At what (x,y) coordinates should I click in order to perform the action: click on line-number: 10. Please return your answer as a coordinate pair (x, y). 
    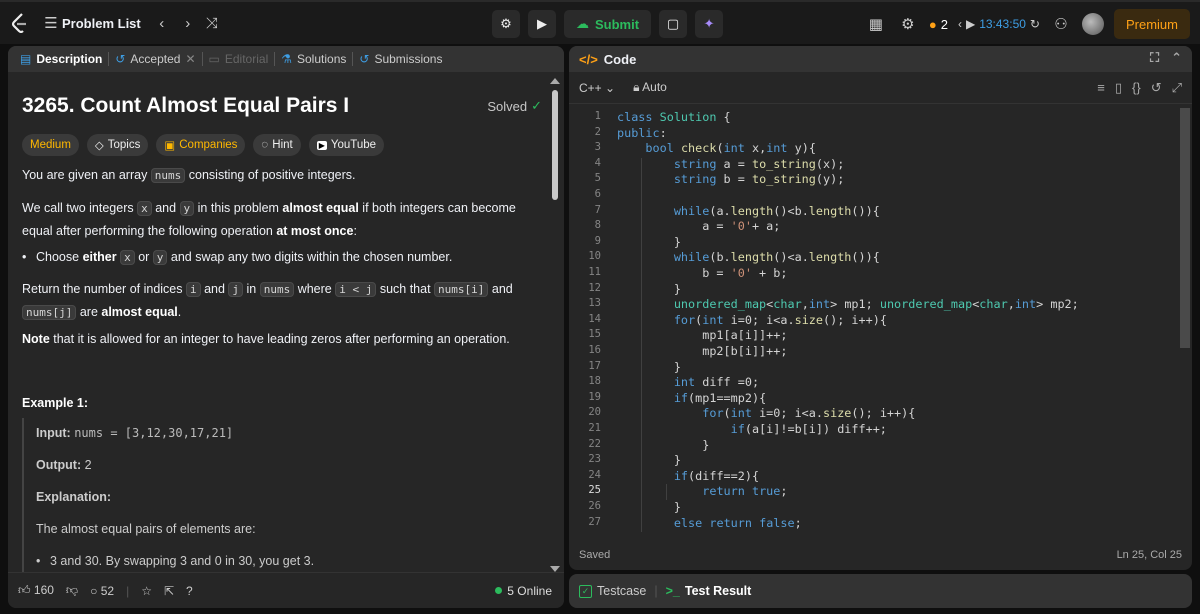
    Looking at the image, I should click on (594, 256).